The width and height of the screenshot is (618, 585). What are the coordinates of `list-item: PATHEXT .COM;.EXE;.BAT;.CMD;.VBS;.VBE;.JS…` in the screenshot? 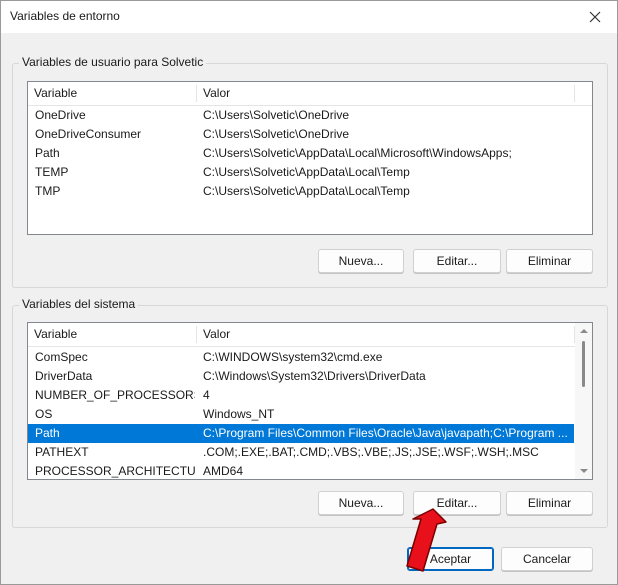 It's located at (301, 452).